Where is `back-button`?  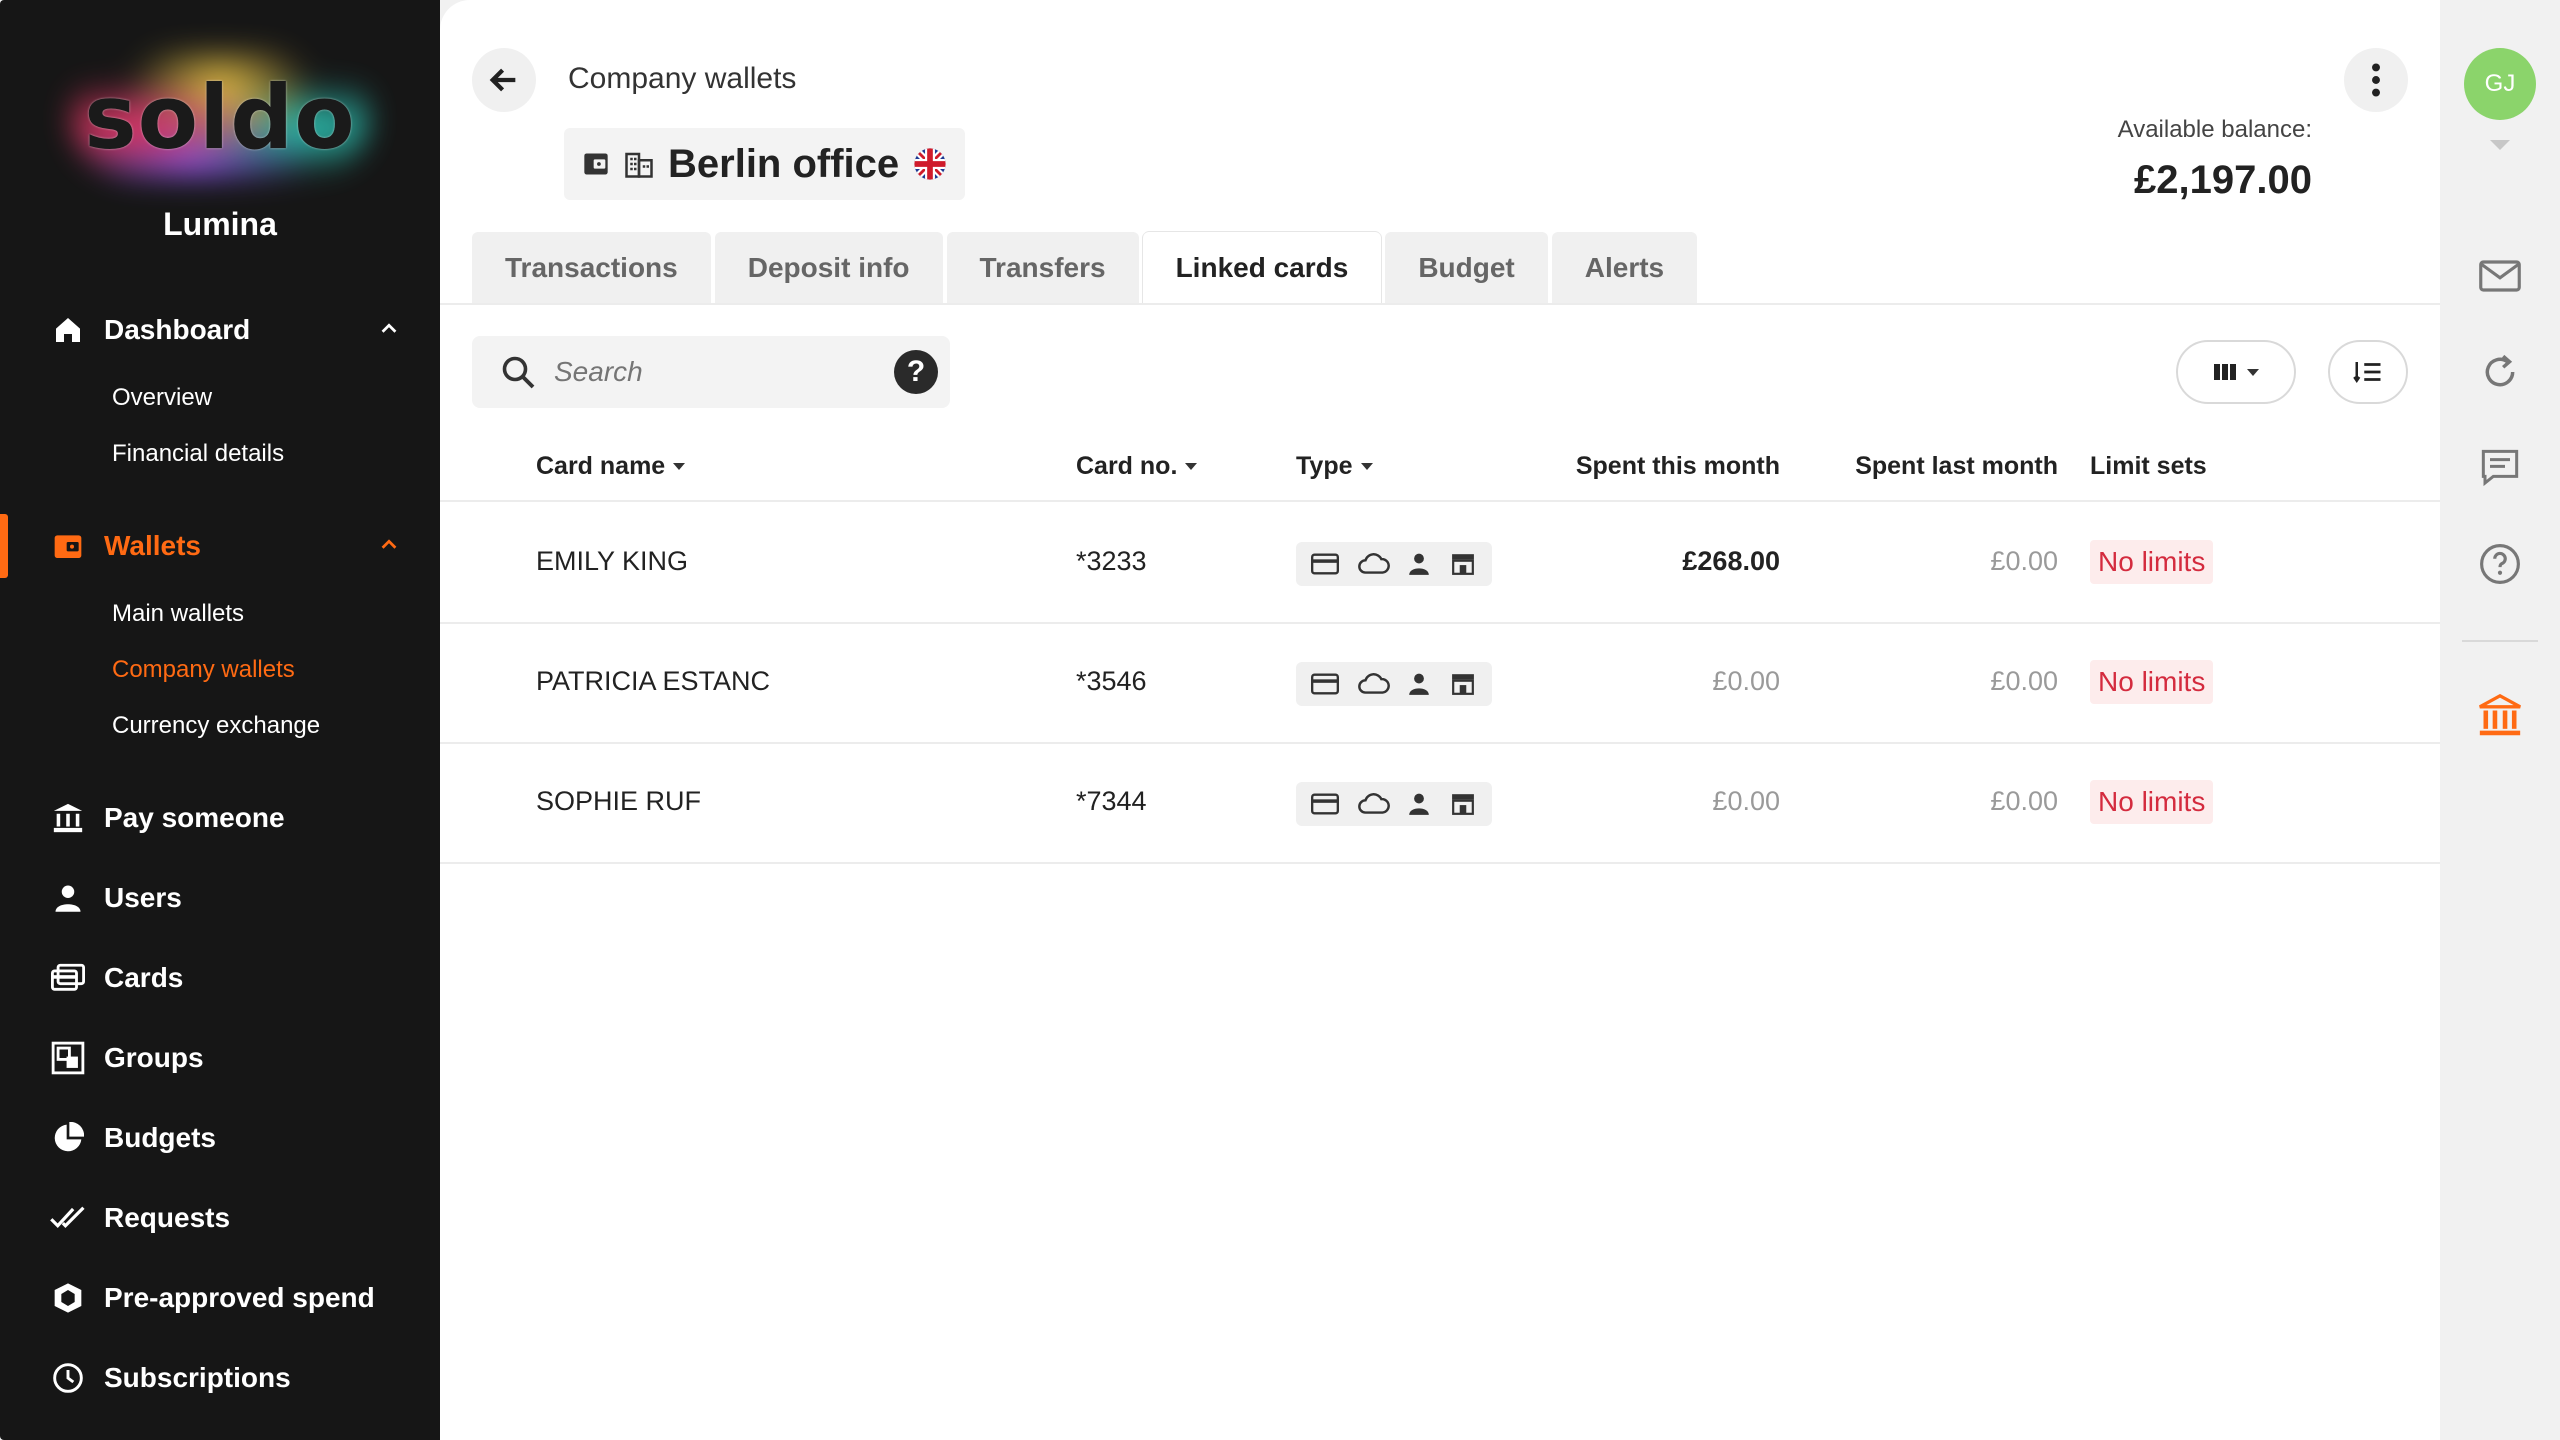 back-button is located at coordinates (504, 80).